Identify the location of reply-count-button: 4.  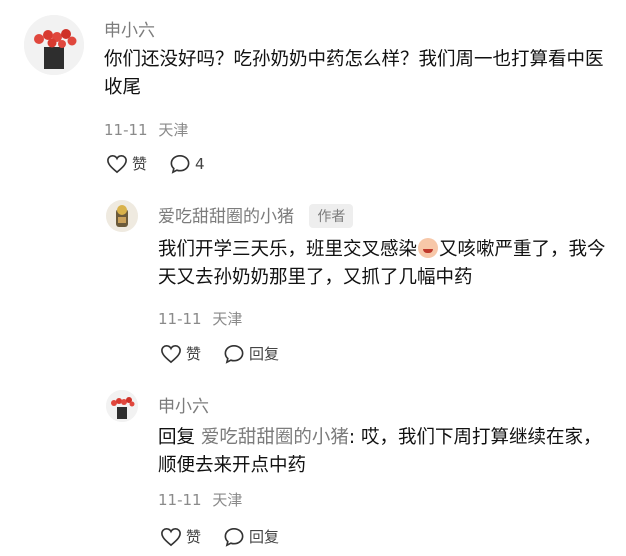
(187, 164).